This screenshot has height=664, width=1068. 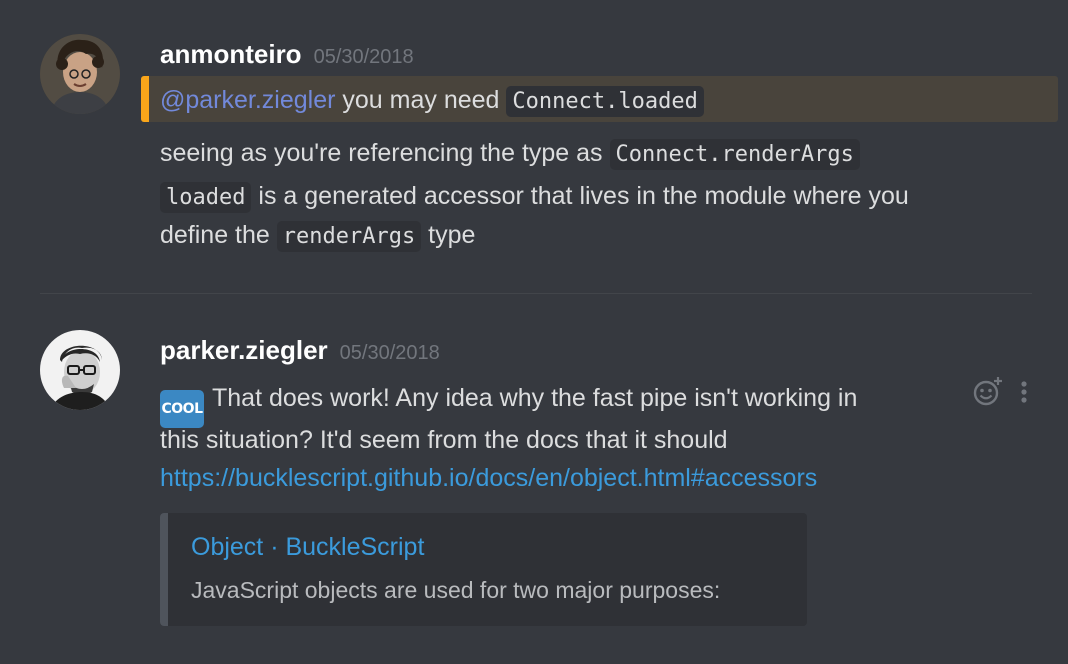 I want to click on message-line: define the renderArgs type, so click(x=317, y=236).